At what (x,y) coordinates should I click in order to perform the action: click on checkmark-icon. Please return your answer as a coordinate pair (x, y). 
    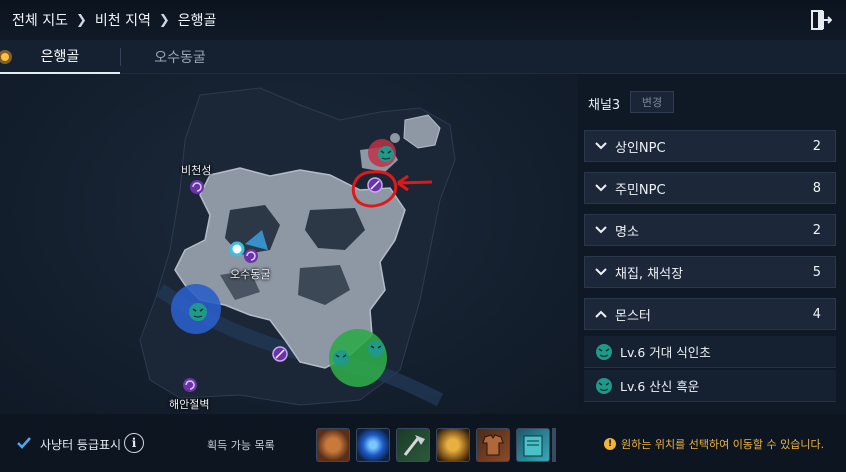
    Looking at the image, I should click on (24, 443).